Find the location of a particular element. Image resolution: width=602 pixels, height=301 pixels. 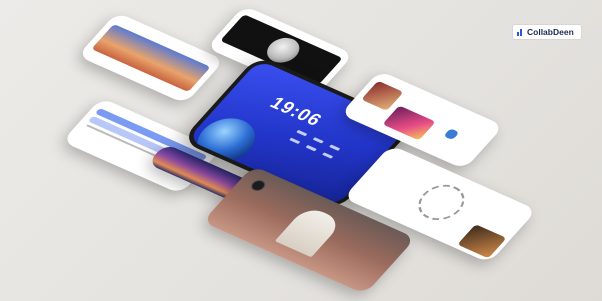

camera-icon is located at coordinates (258, 185).